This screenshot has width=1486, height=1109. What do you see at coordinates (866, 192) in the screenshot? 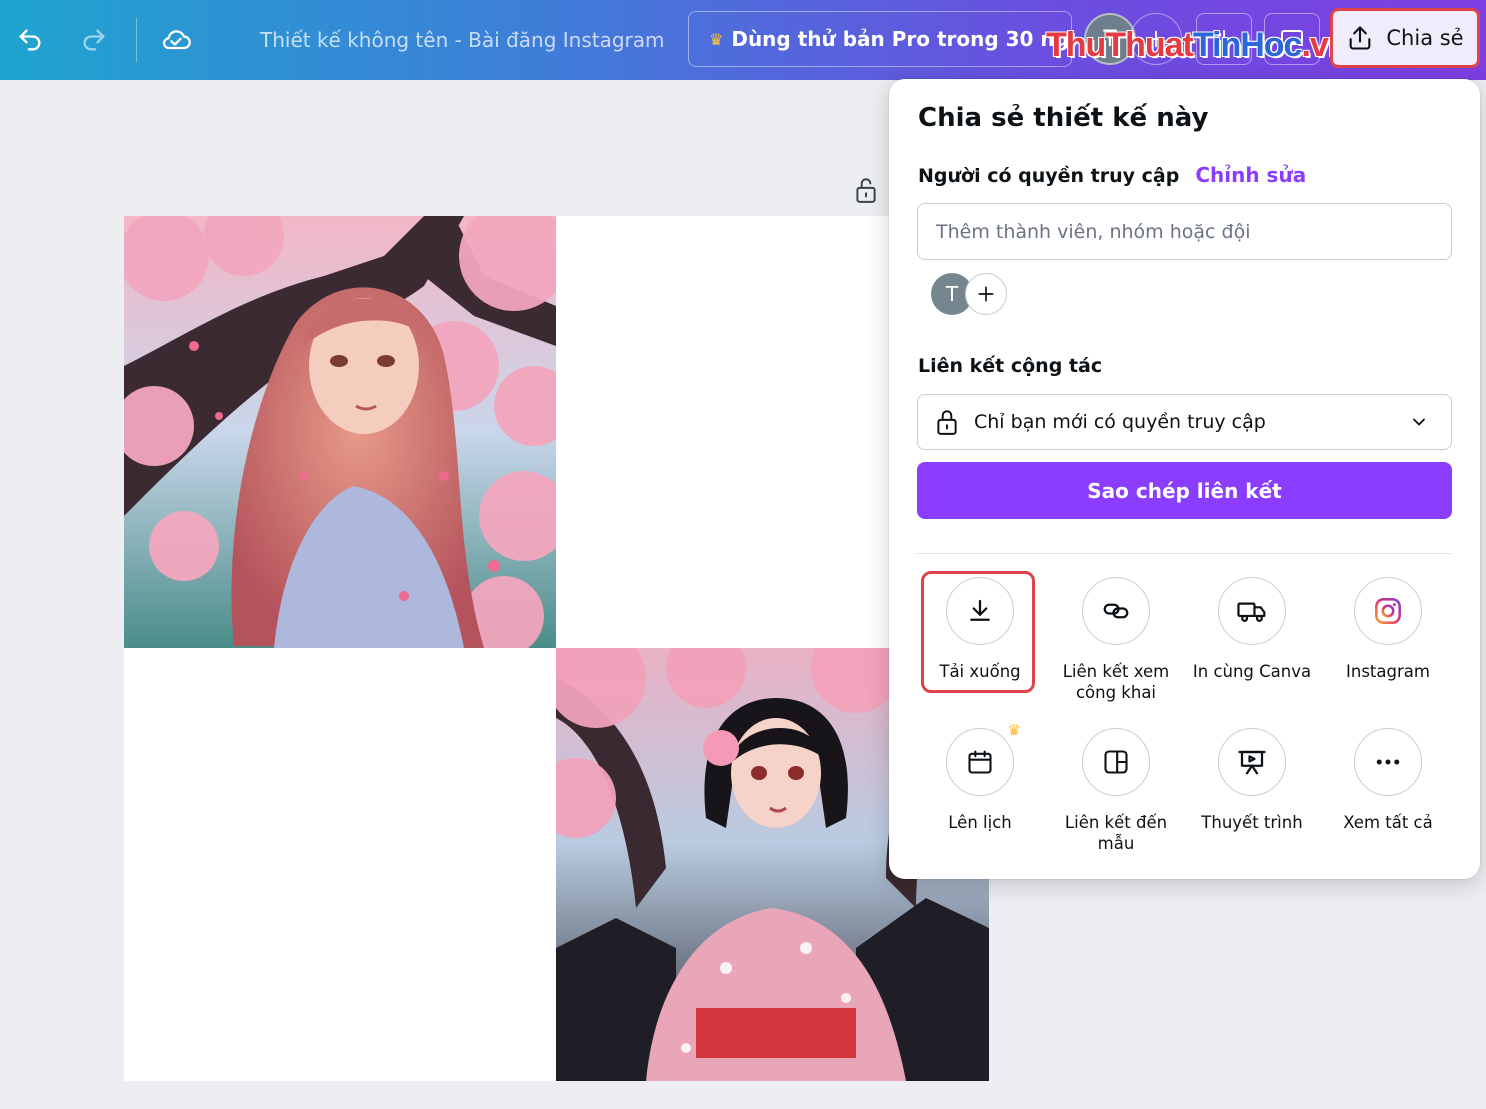
I see `lock-open-icon` at bounding box center [866, 192].